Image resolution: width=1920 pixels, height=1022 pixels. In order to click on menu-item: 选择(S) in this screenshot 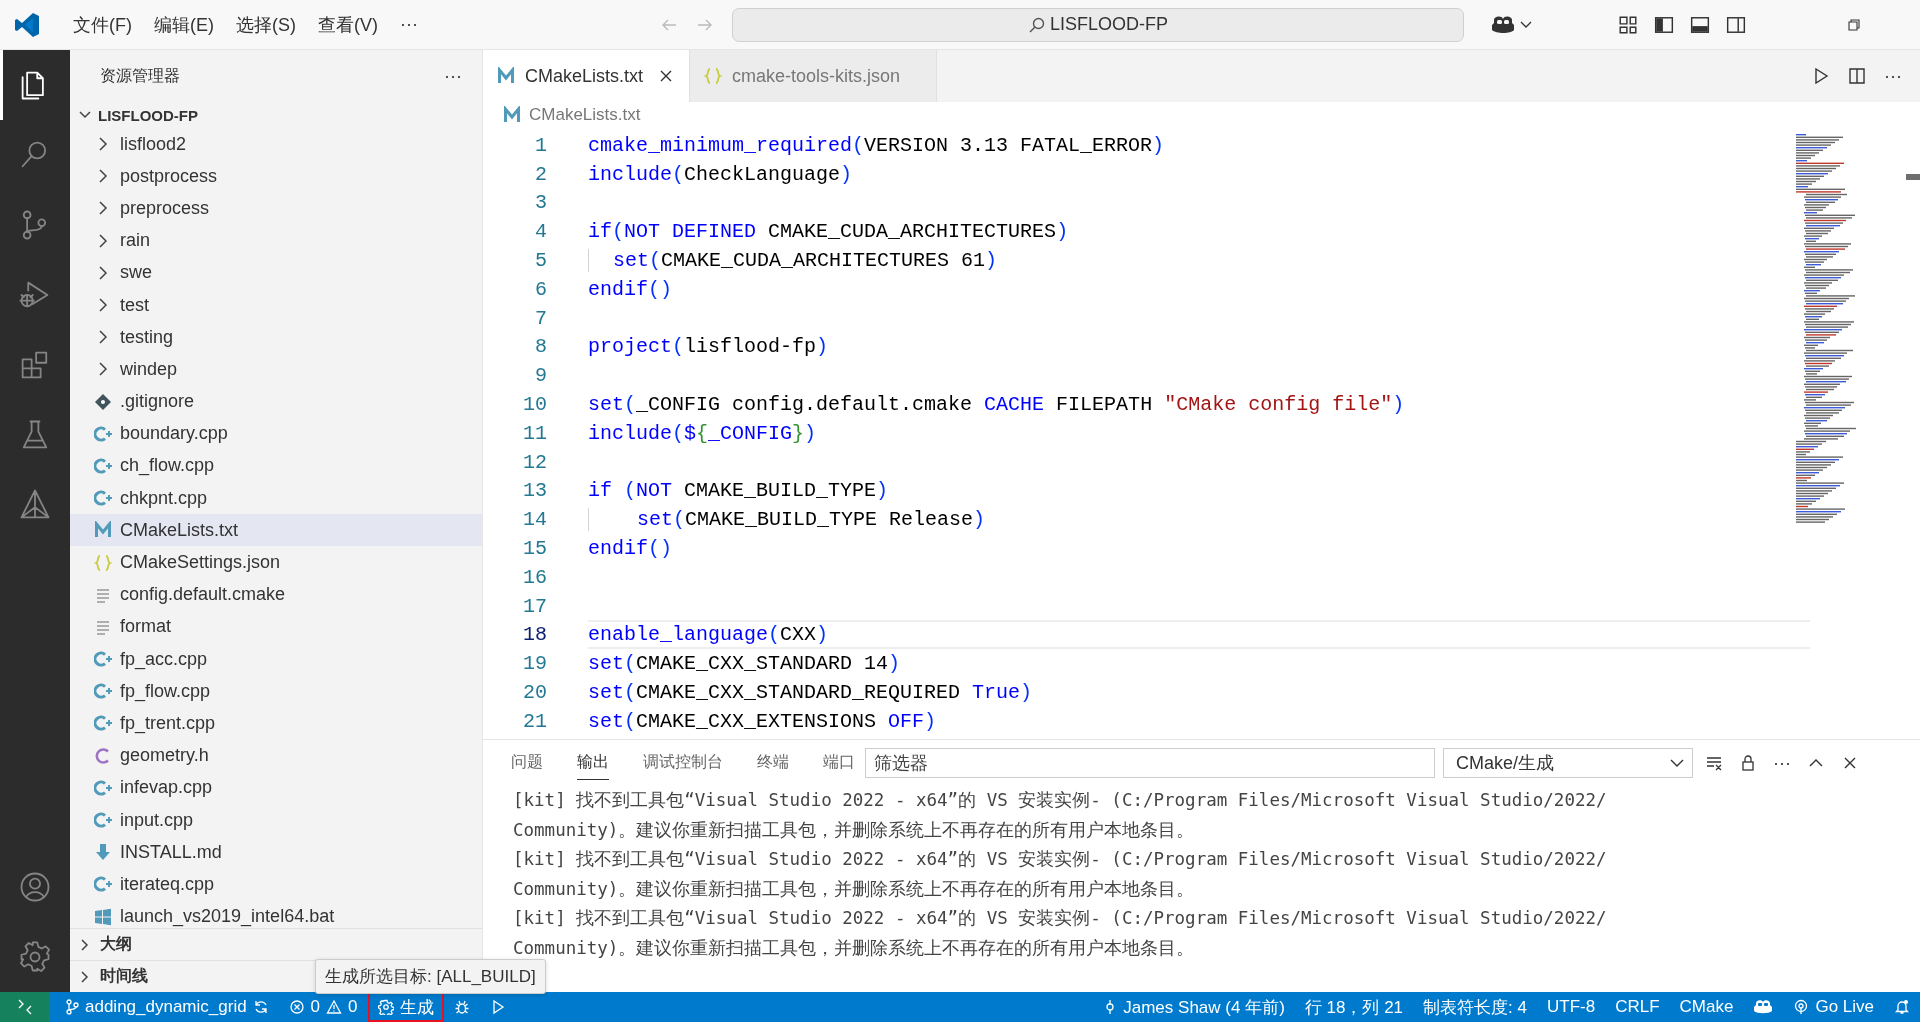, I will do `click(266, 24)`.